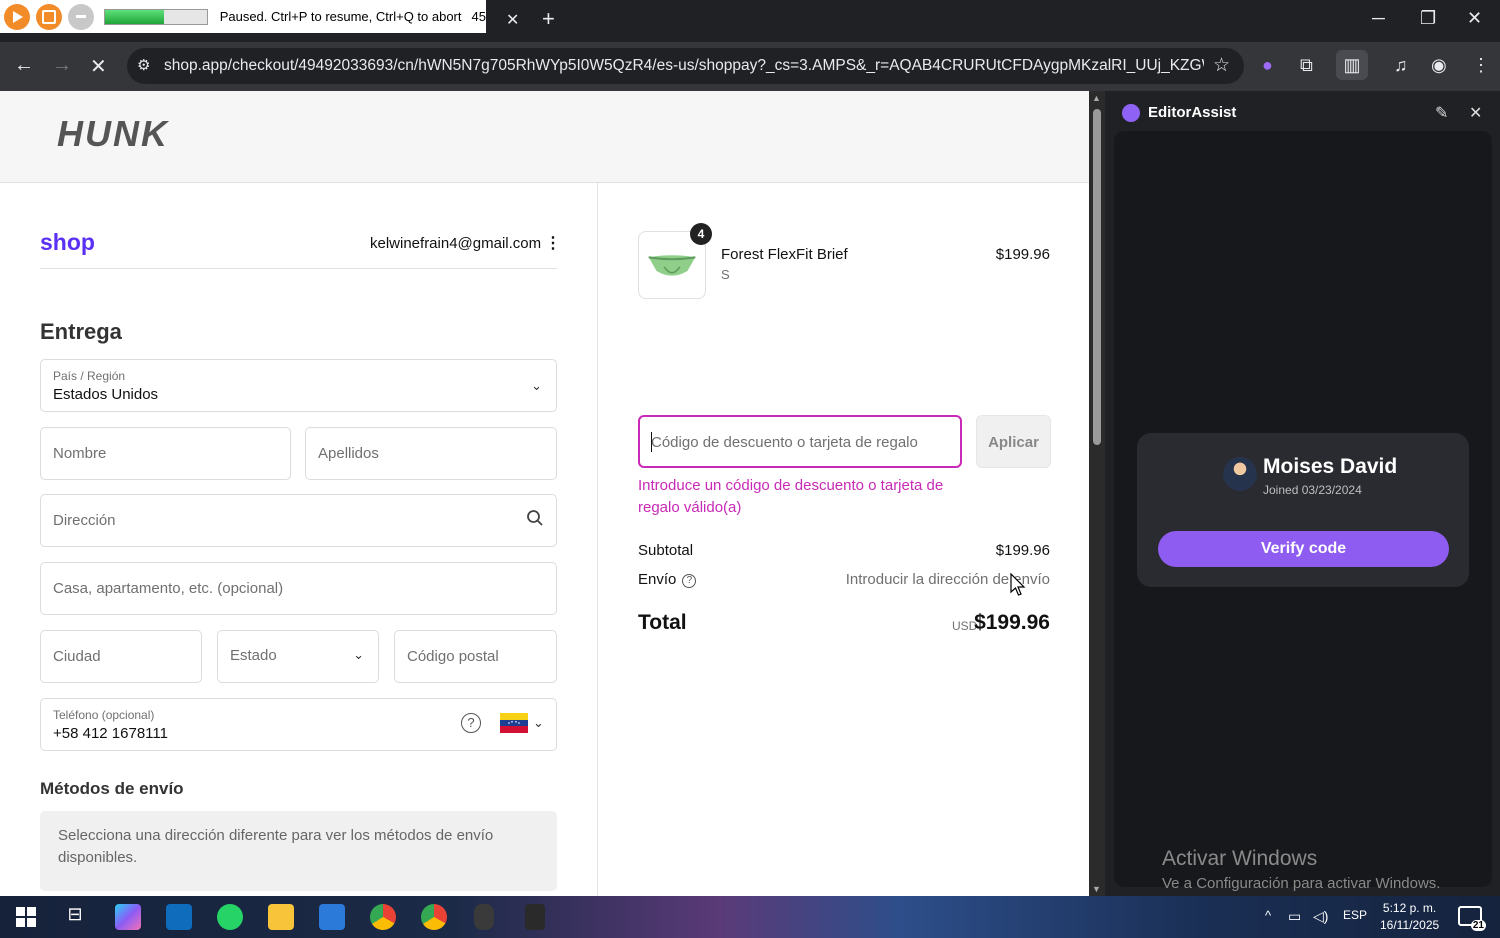  Describe the element at coordinates (1267, 65) in the screenshot. I see `extension-icon: ●` at that location.